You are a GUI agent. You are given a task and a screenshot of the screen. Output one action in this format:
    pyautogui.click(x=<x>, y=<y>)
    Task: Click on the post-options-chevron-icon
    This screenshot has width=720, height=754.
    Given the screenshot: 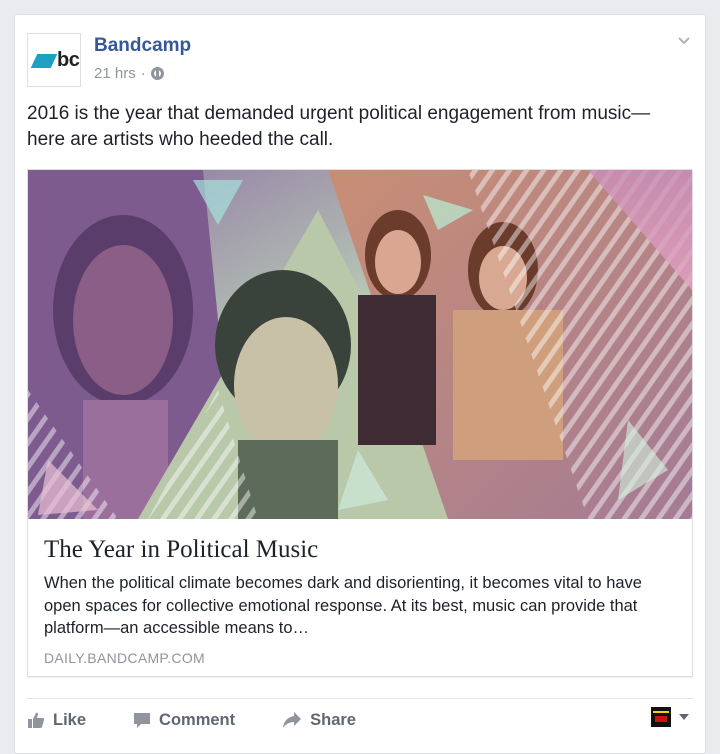 What is the action you would take?
    pyautogui.click(x=684, y=40)
    